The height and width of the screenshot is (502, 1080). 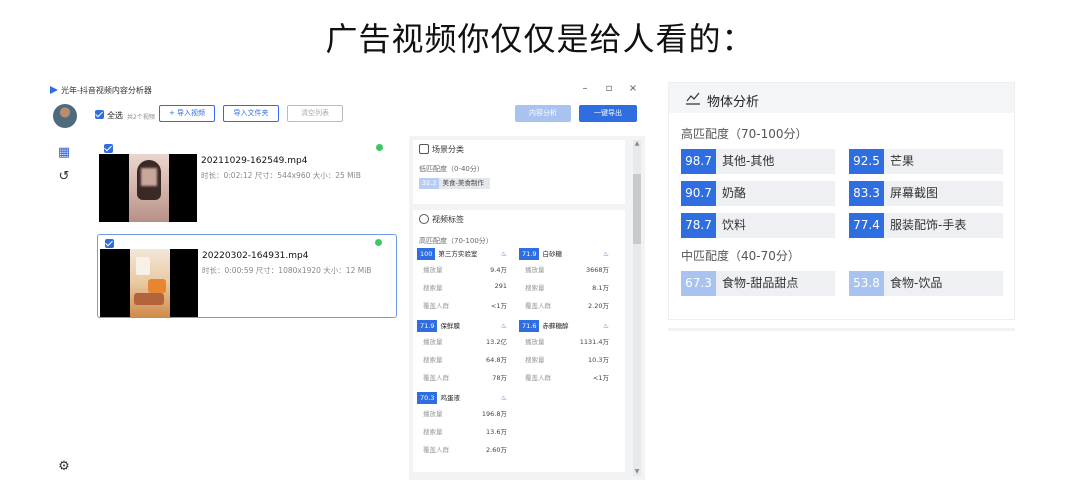 What do you see at coordinates (456, 241) in the screenshot?
I see `tags-tier: 高匹配度（70-100分）` at bounding box center [456, 241].